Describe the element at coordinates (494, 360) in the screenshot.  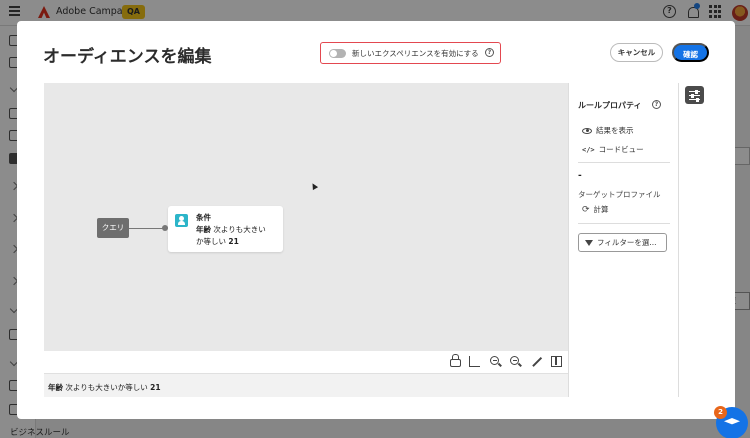
I see `zoom-out-icon` at that location.